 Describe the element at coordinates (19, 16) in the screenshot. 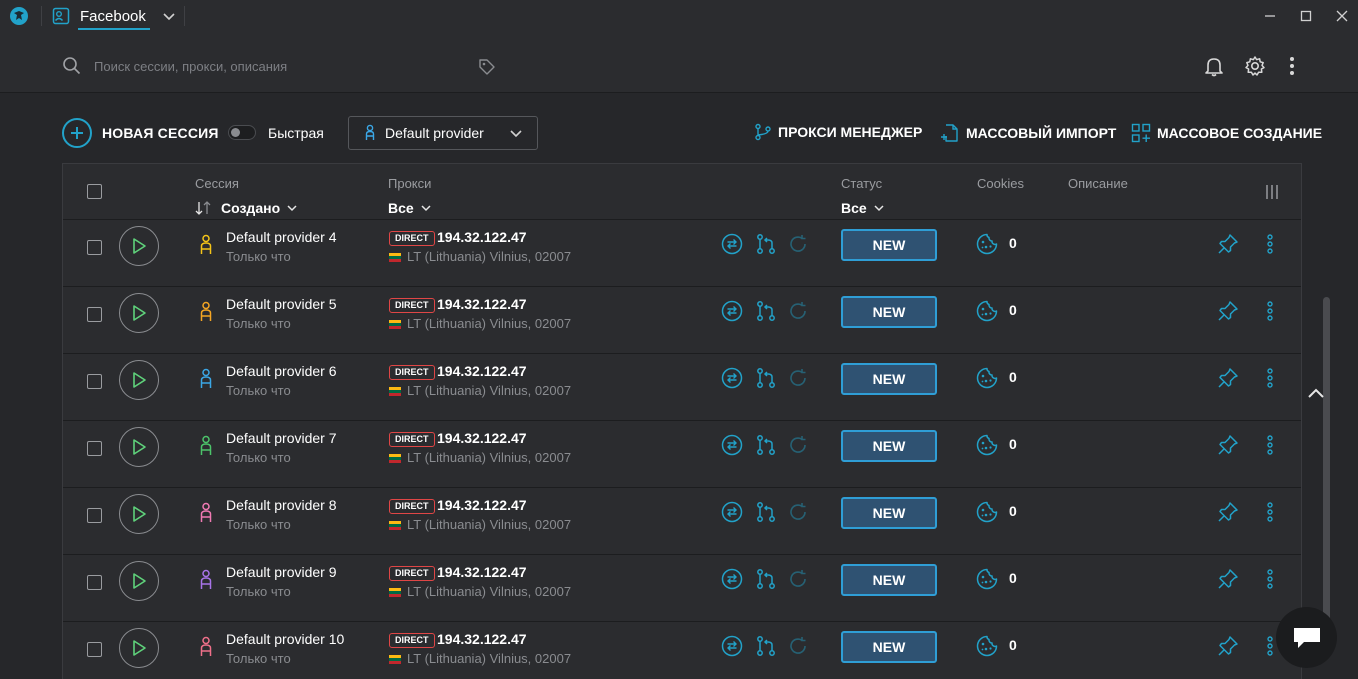

I see `app-logo-icon` at that location.